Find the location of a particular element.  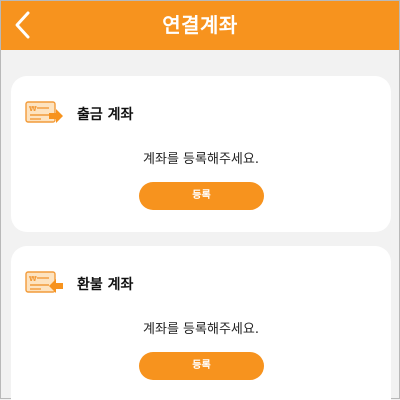

card-title: 출금 계좌 is located at coordinates (105, 115).